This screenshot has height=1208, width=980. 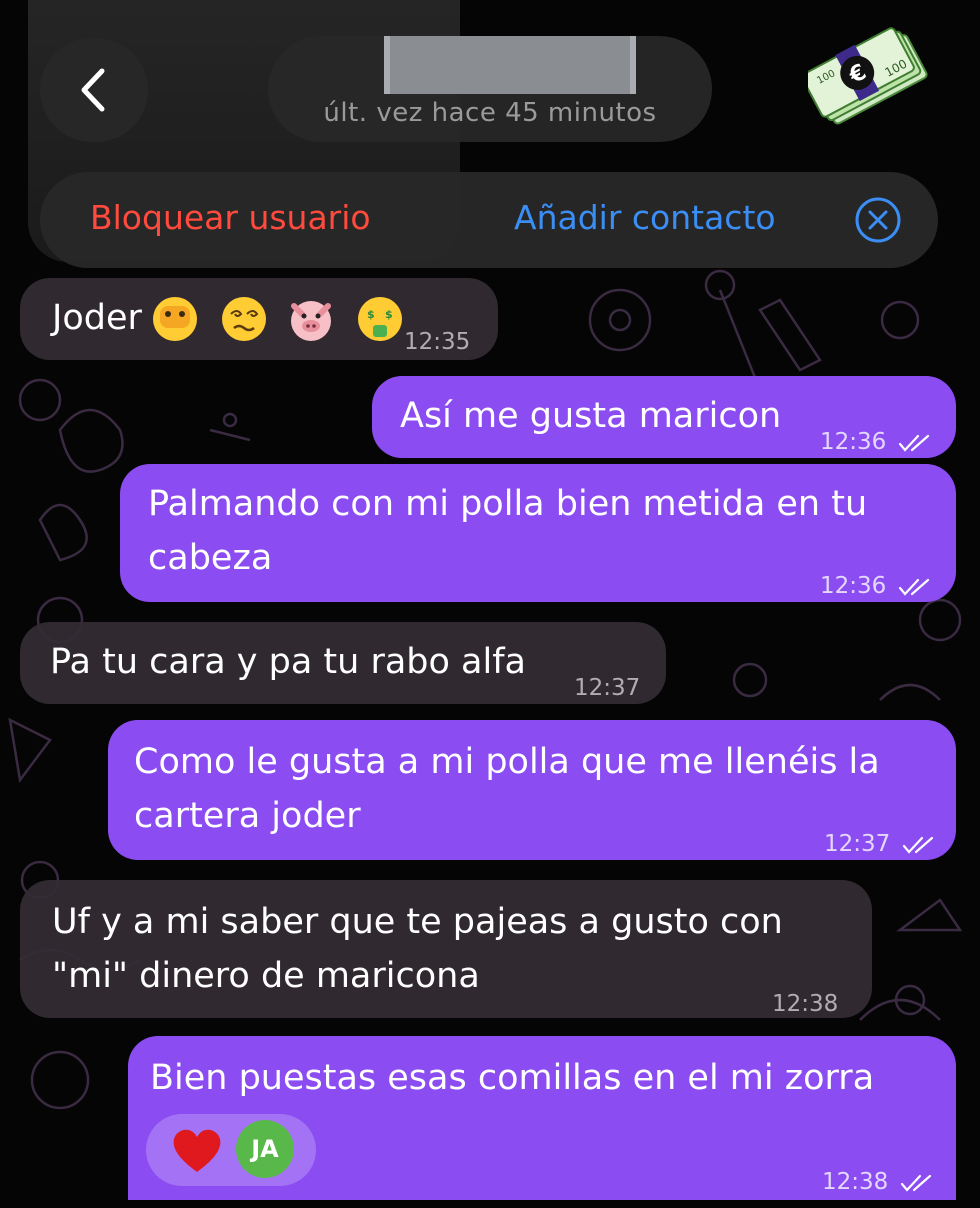 What do you see at coordinates (508, 504) in the screenshot?
I see `message-text-line: Palmando con mi polla bien metida en tu` at bounding box center [508, 504].